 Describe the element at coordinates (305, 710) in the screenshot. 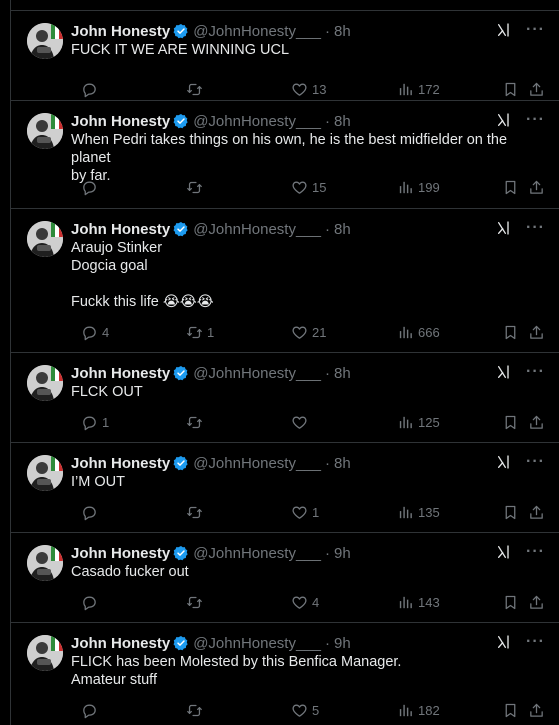

I see `like-button: 5` at that location.